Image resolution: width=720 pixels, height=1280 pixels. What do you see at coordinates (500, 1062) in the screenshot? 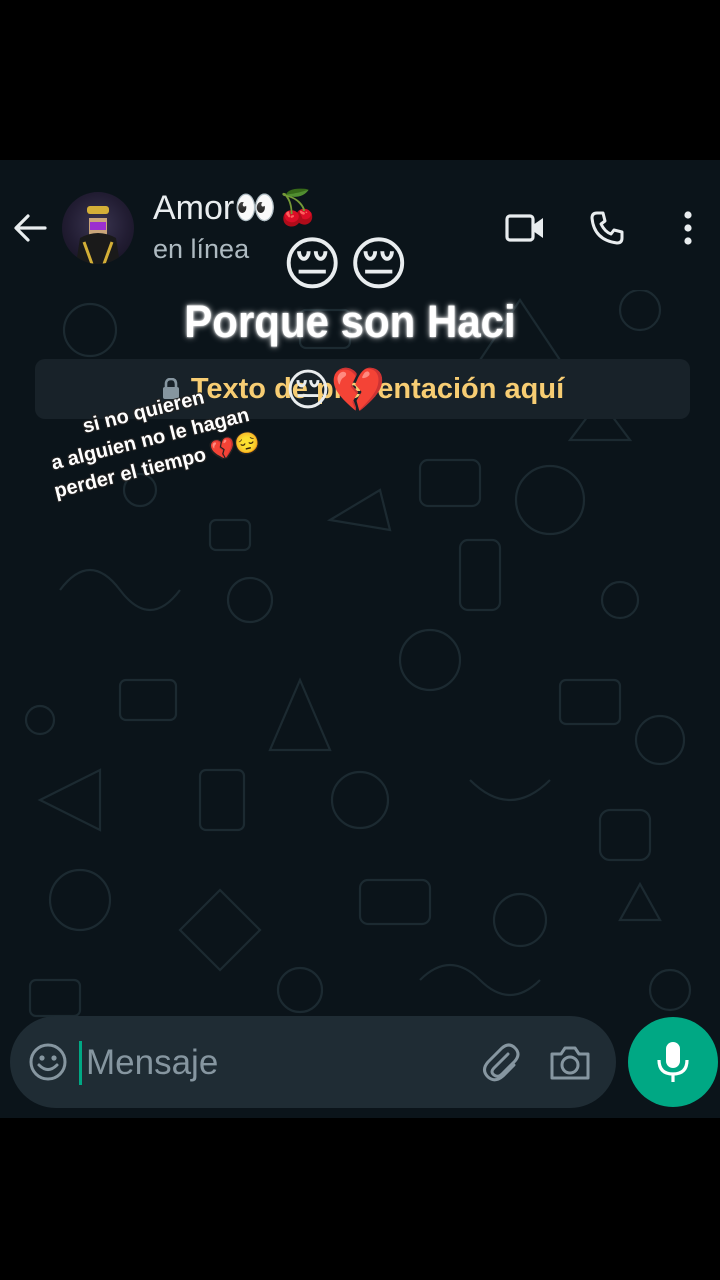
I see `attach-icon` at bounding box center [500, 1062].